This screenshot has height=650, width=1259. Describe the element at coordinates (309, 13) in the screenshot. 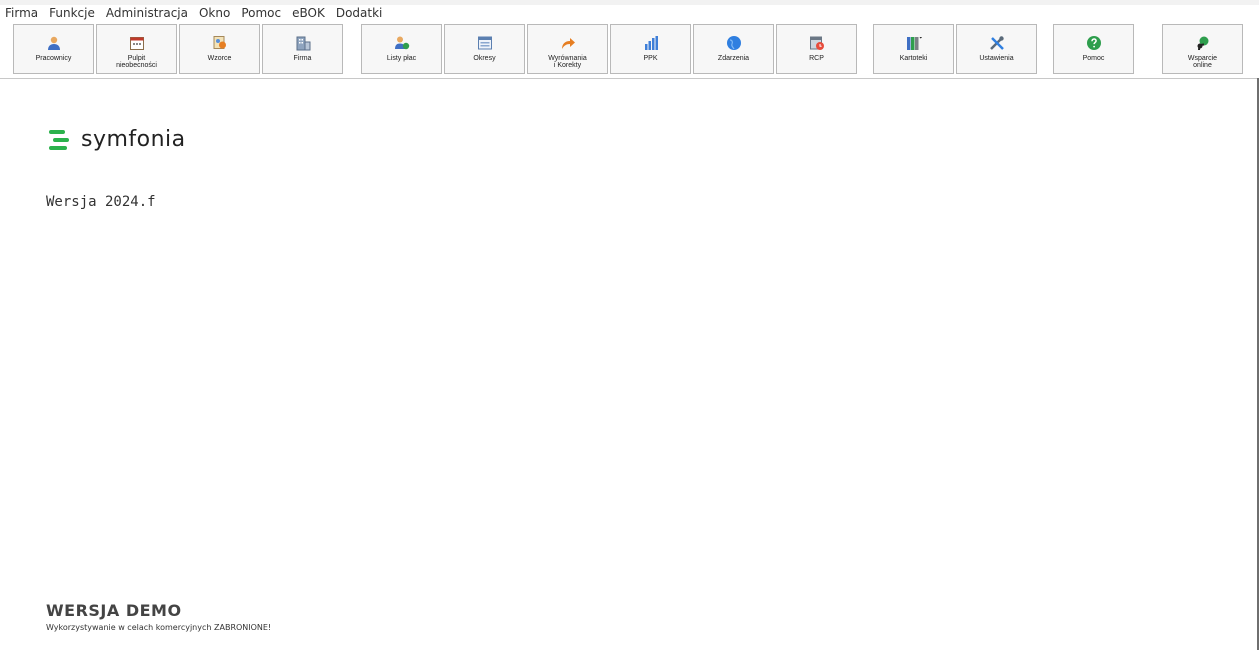

I see `menu-ebok: eBOK` at that location.